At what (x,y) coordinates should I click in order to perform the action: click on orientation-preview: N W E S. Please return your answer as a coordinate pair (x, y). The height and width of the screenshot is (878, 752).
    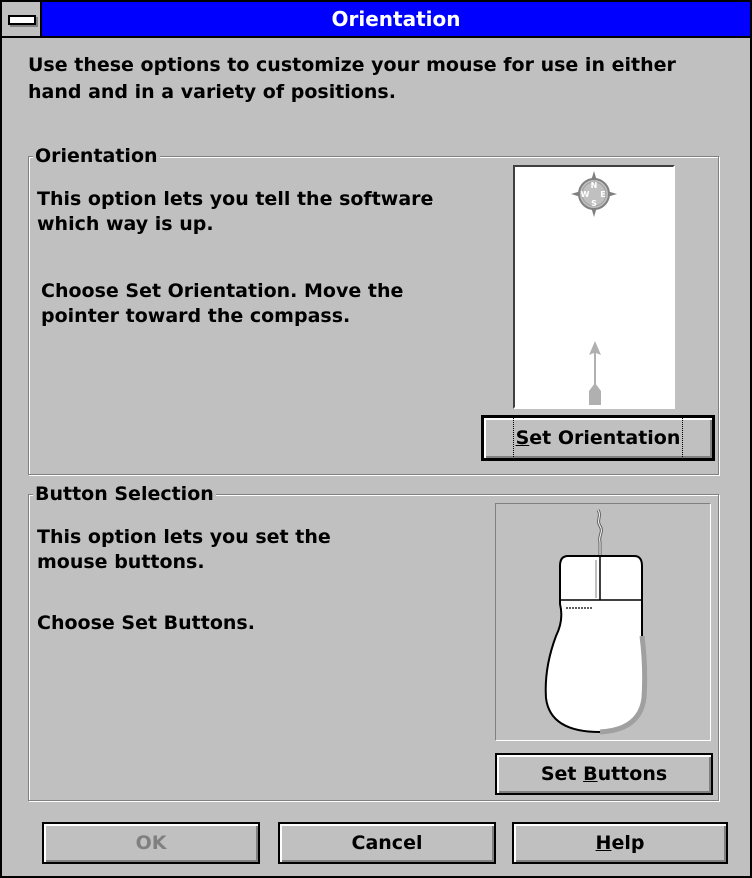
    Looking at the image, I should click on (594, 287).